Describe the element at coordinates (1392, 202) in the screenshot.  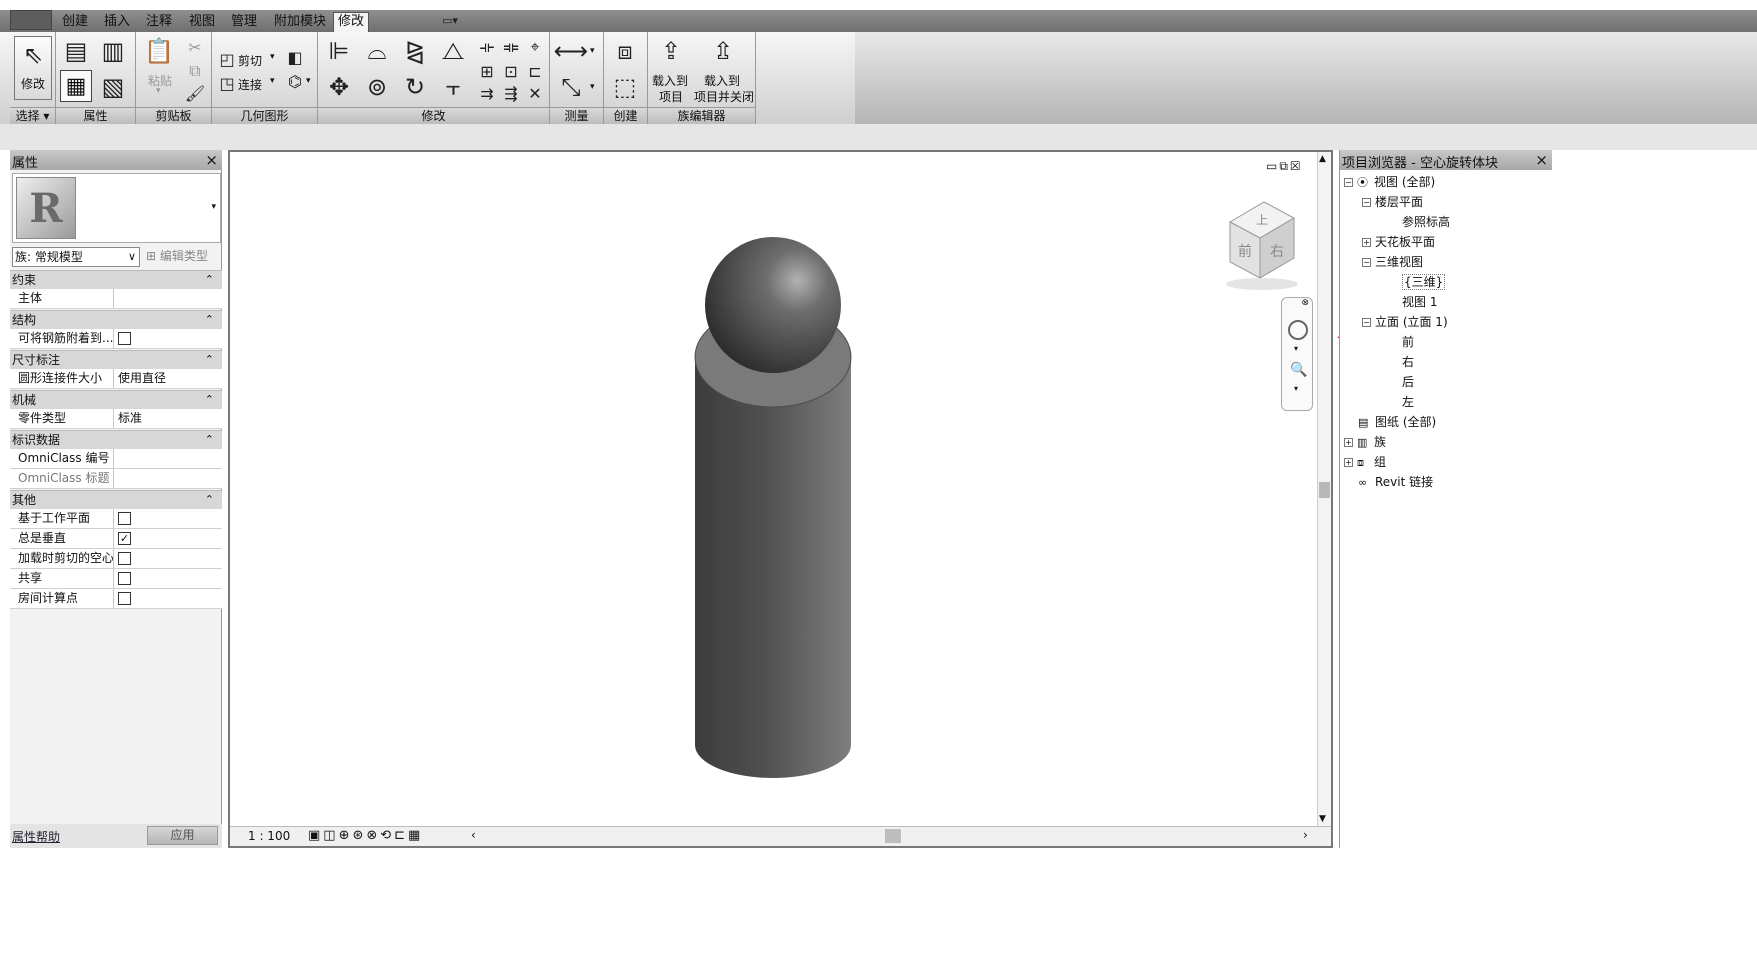
I see `tree-item-floor-plans: − 楼层平面` at that location.